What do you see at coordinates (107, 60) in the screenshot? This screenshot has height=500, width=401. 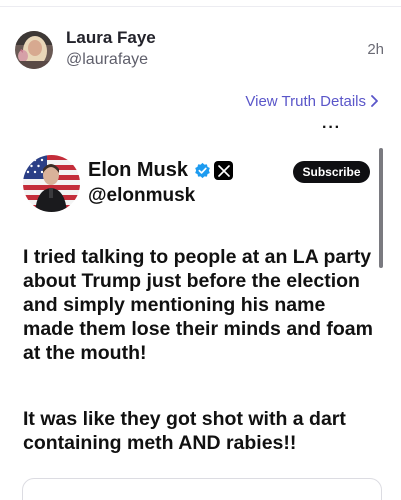 I see `poster-handle: @laurafaye` at bounding box center [107, 60].